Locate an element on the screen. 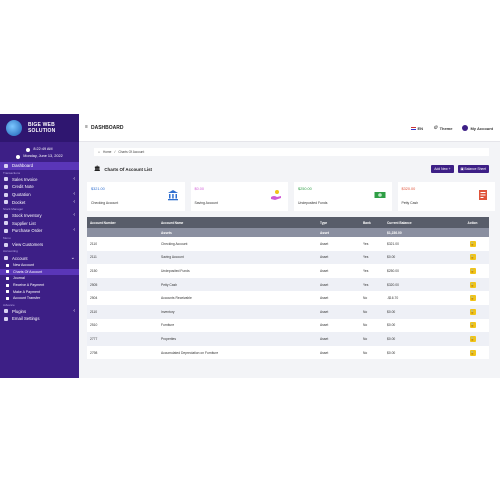  cell-balance: $321.00 is located at coordinates (393, 243).